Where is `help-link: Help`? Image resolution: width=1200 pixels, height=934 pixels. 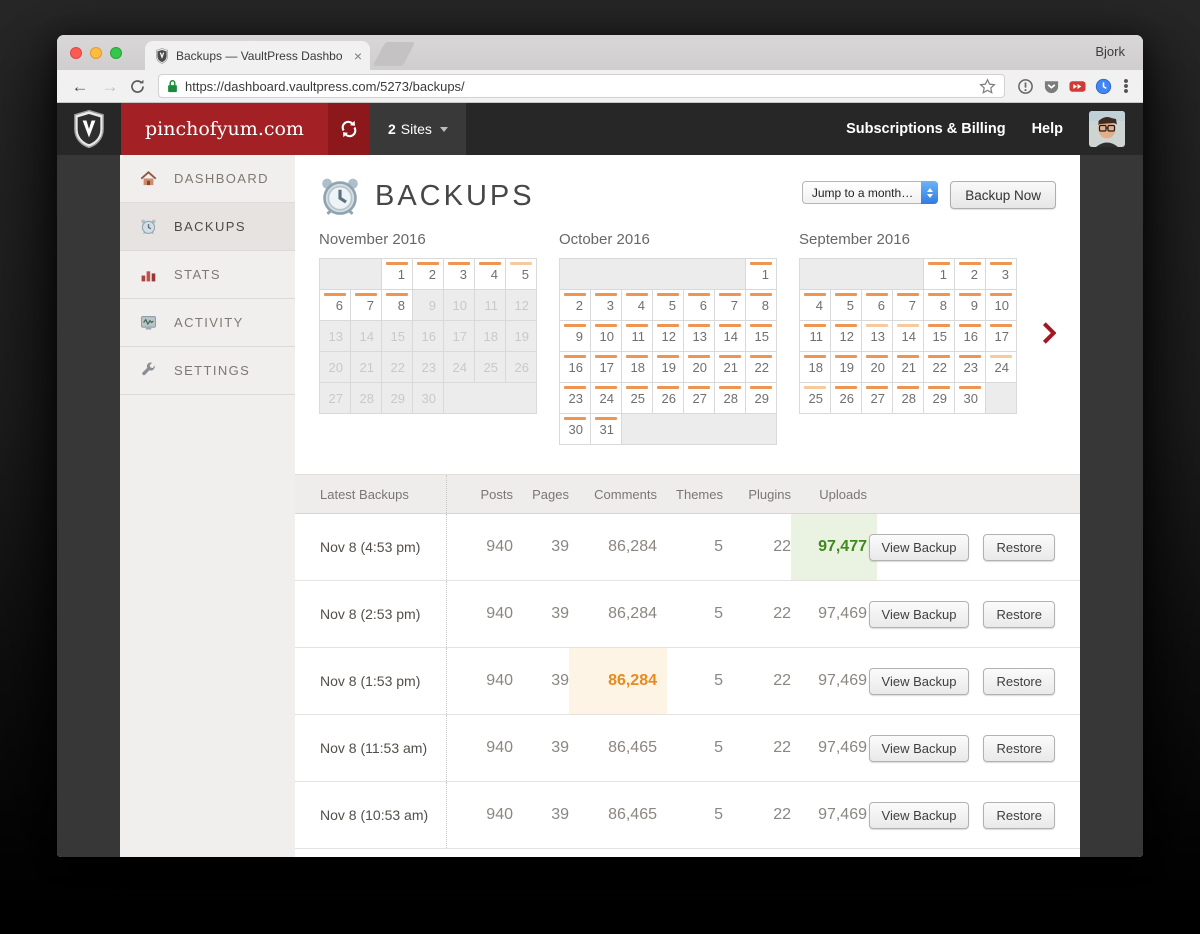
help-link: Help is located at coordinates (1047, 129).